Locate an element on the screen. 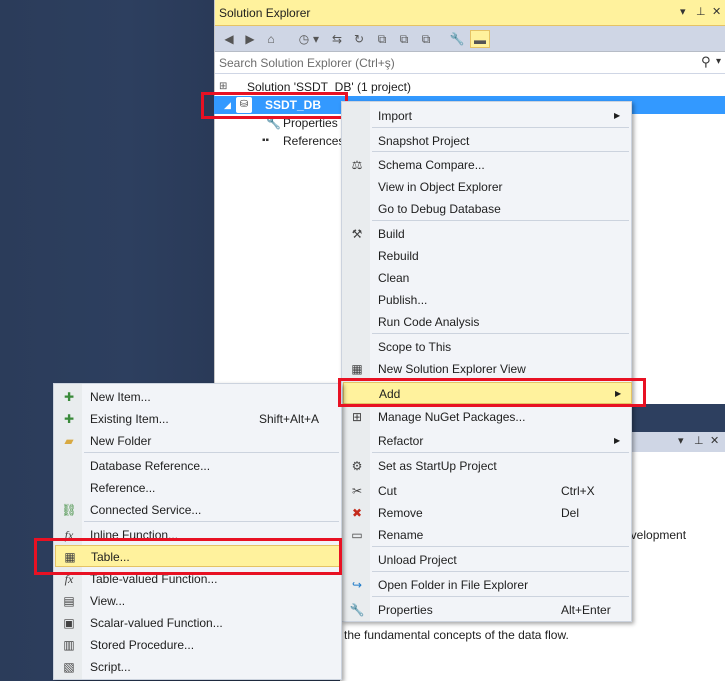  menu-item-properties: 🔧 Properties Alt+Enter is located at coordinates (487, 610).